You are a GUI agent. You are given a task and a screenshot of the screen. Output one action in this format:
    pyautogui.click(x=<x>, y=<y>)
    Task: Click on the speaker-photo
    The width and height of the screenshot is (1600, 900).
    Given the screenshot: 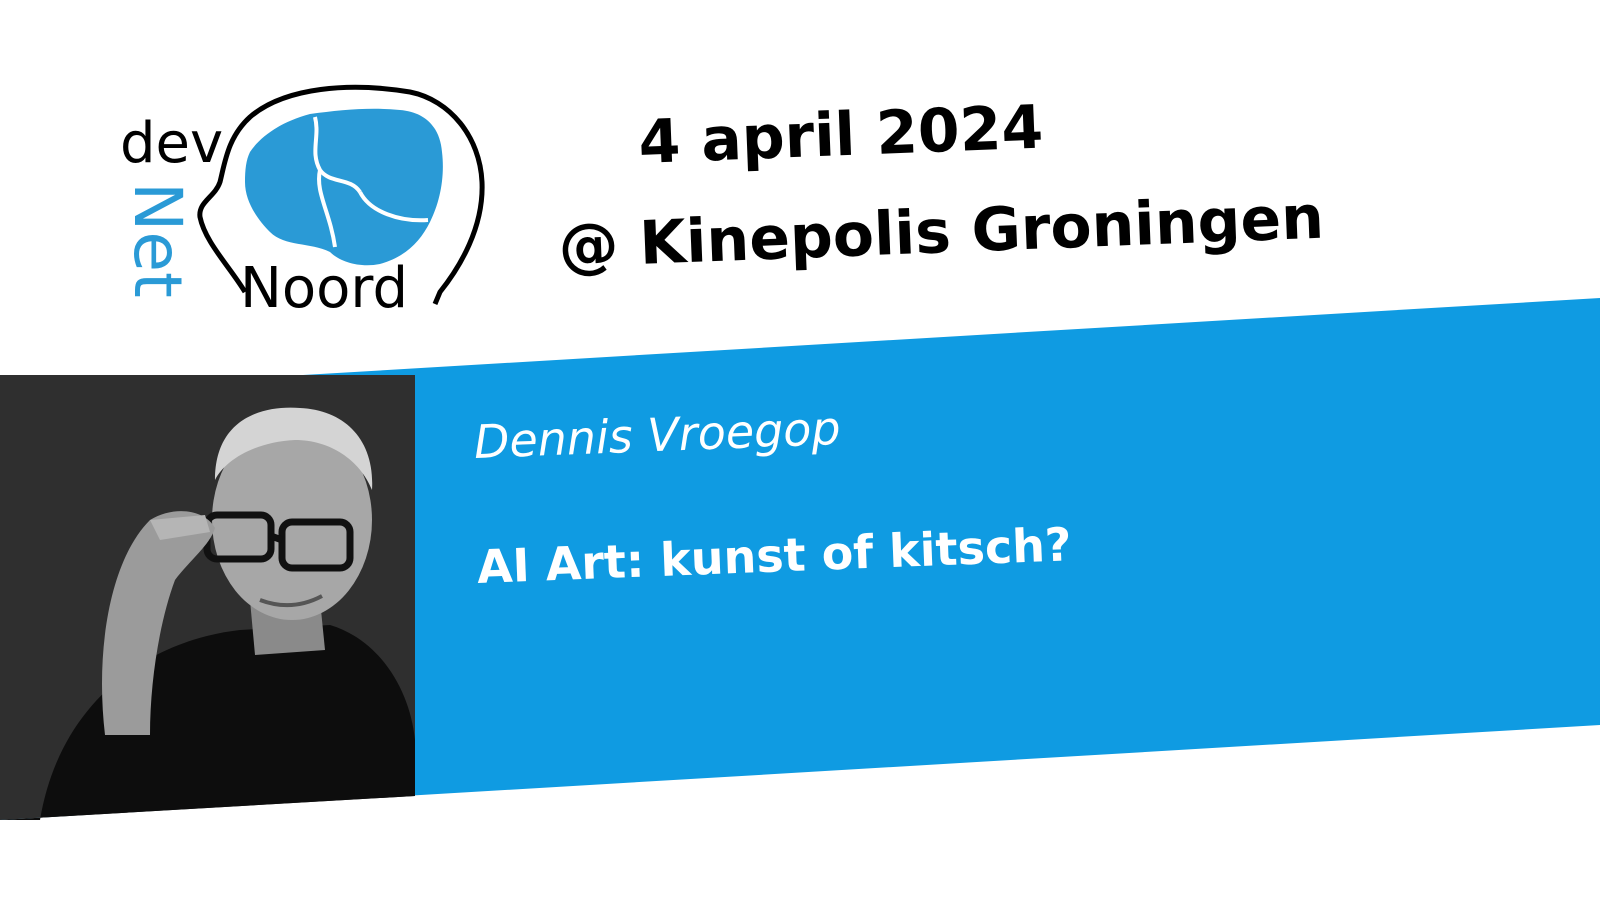 What is the action you would take?
    pyautogui.click(x=207, y=597)
    